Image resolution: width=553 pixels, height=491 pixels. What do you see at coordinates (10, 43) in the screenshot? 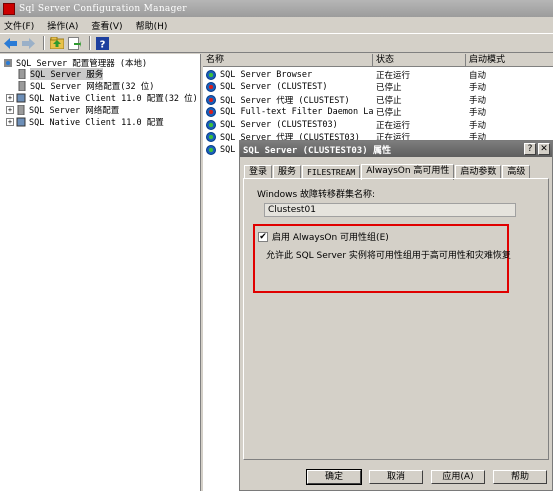
I see `back-arrow-icon` at bounding box center [10, 43].